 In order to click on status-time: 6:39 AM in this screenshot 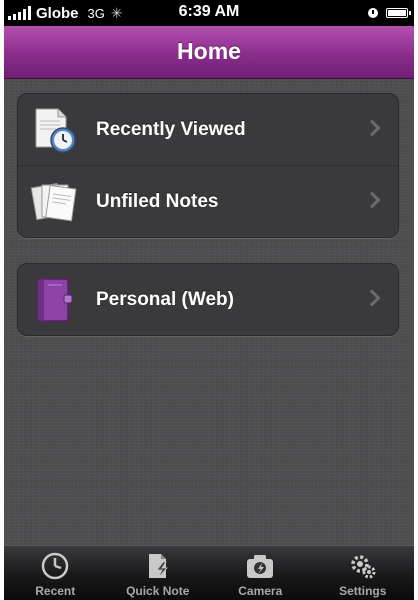, I will do `click(209, 11)`.